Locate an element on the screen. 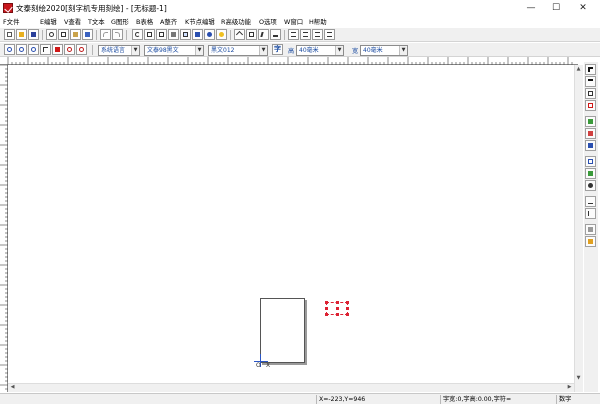  cut-button is located at coordinates (51, 34).